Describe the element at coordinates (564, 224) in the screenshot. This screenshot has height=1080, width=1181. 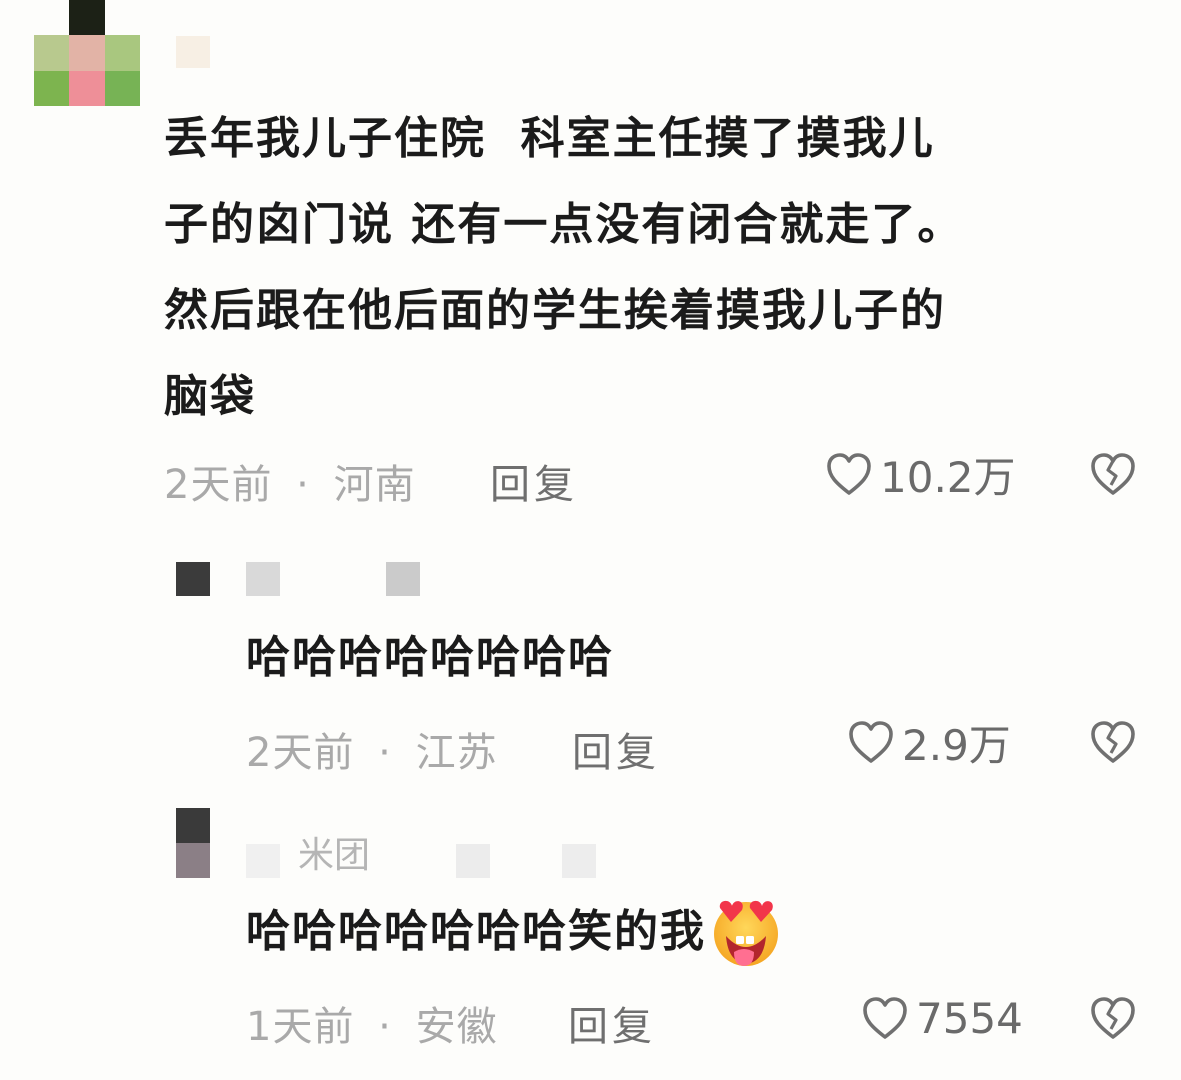
I see `comment-line: 子的囟门说 还有一点没有闭合就走了。` at that location.